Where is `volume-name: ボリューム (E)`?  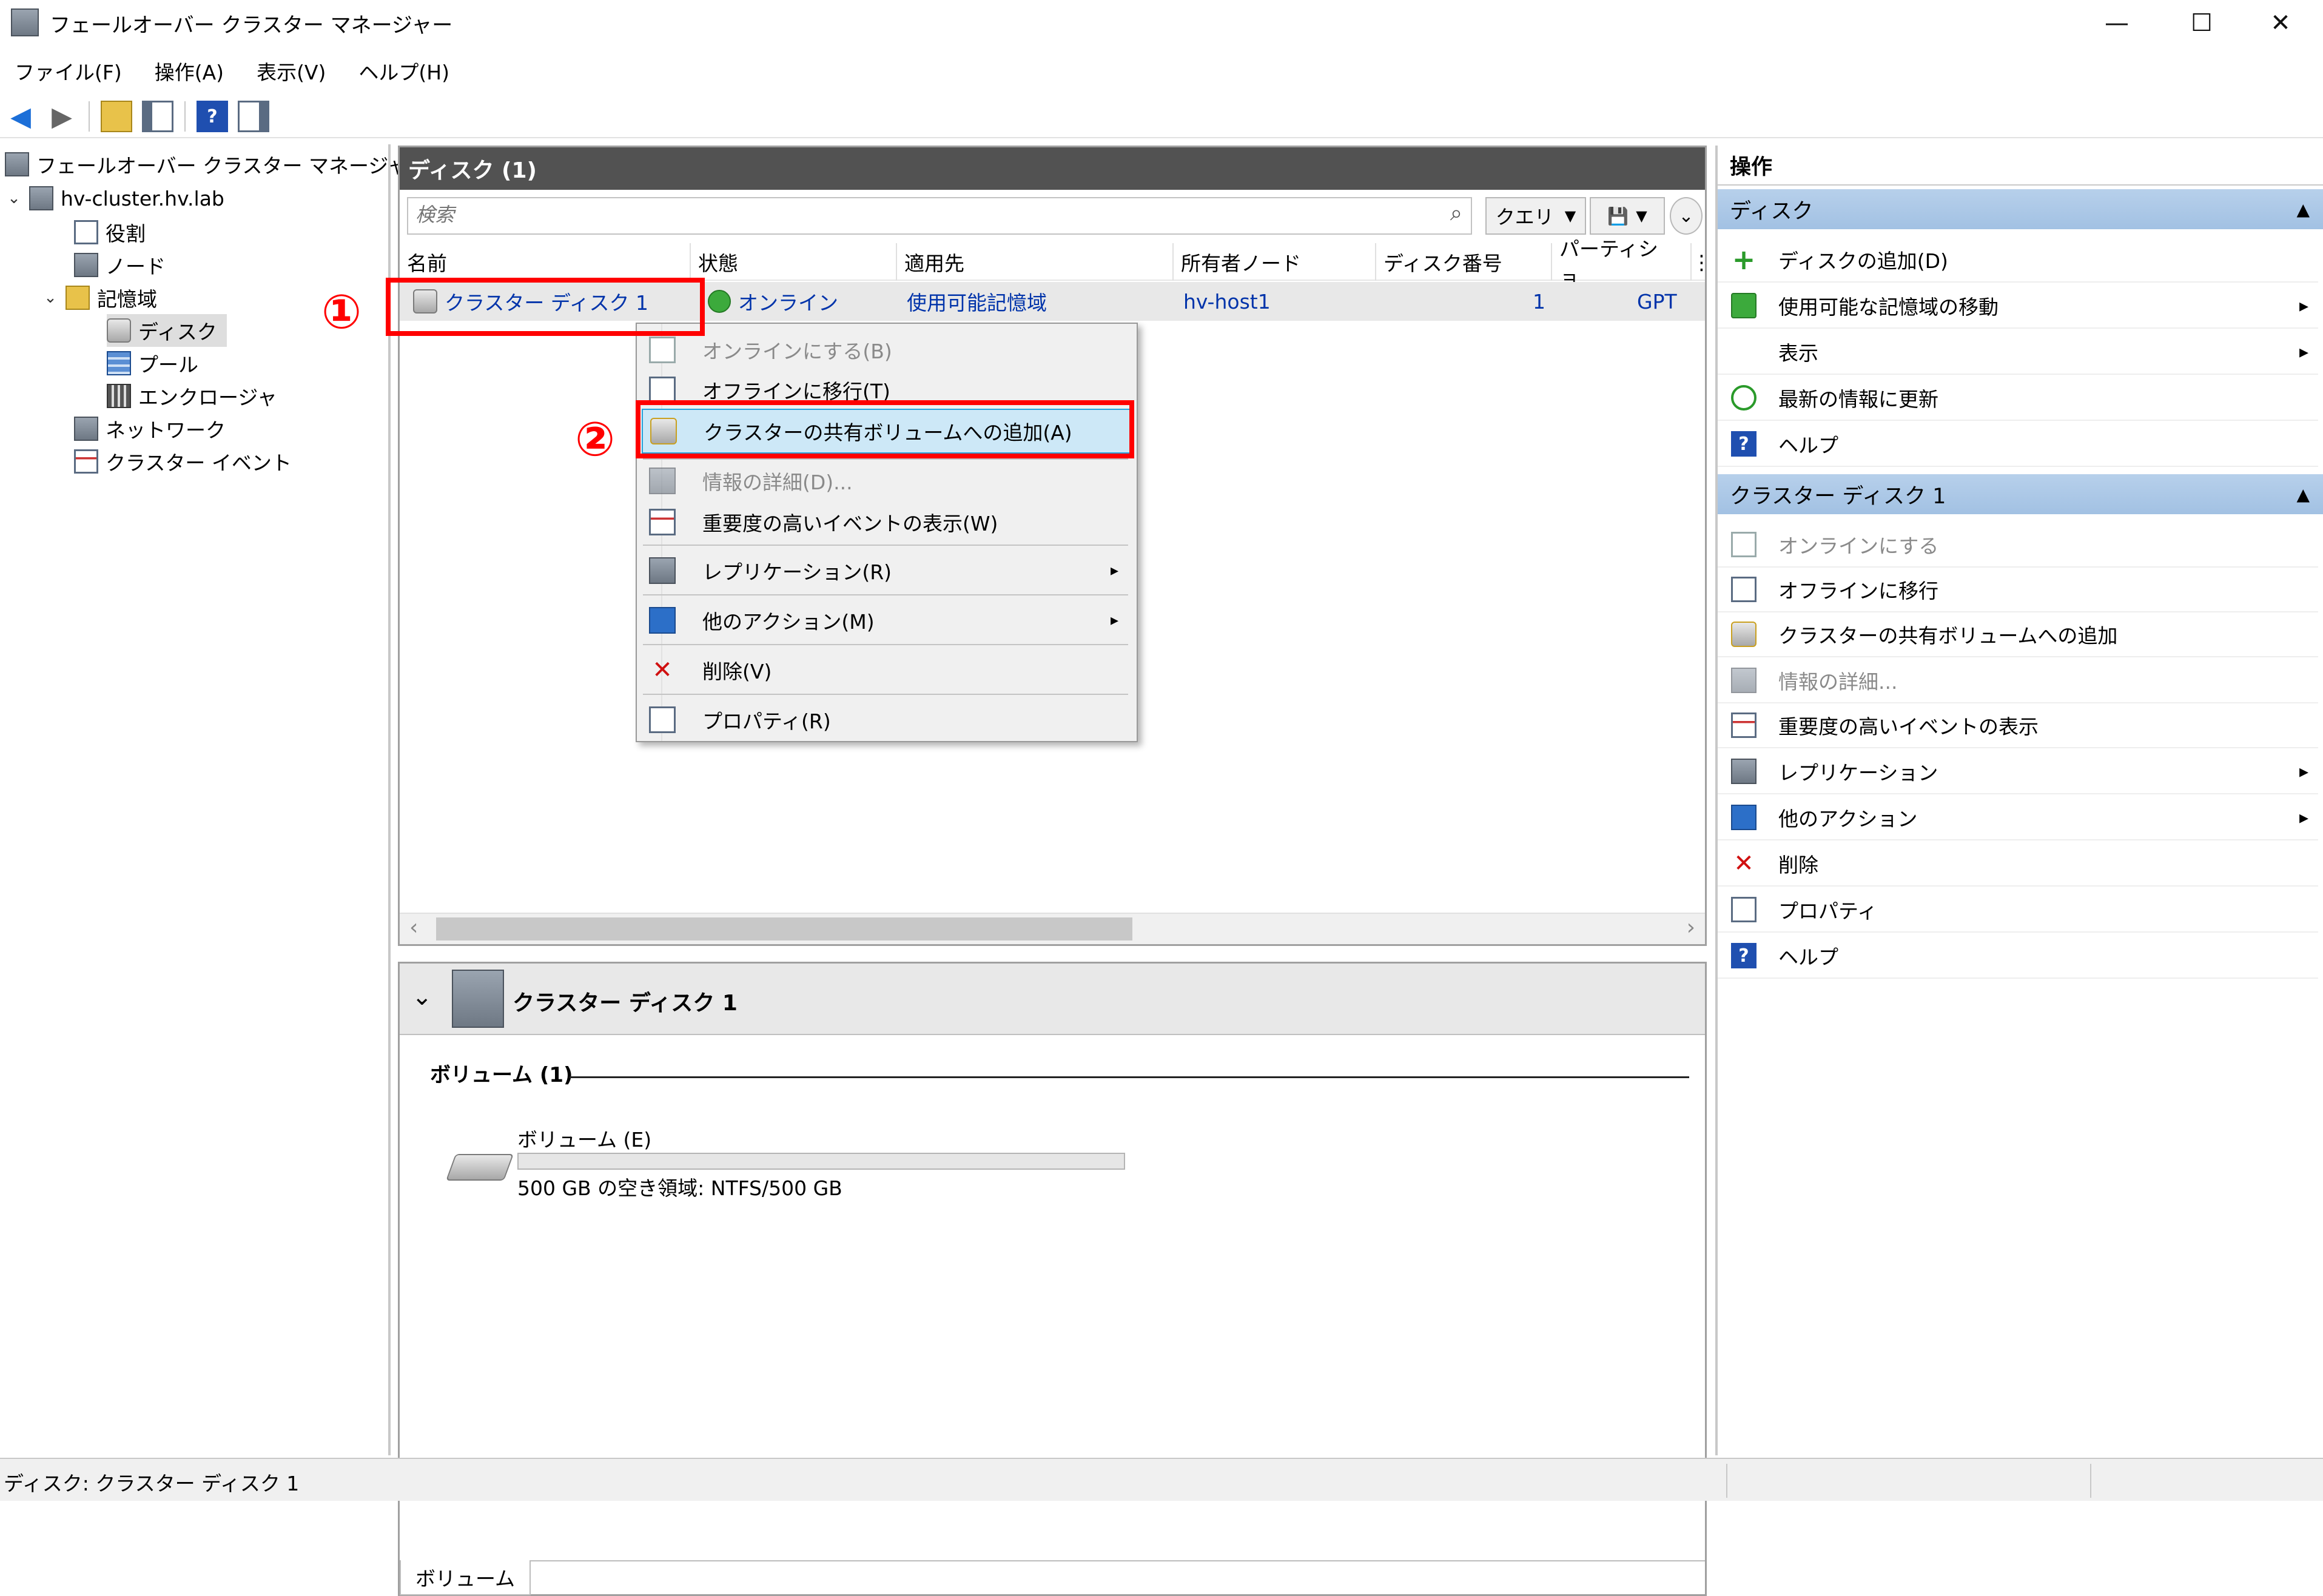
volume-name: ボリューム (E) is located at coordinates (584, 1139).